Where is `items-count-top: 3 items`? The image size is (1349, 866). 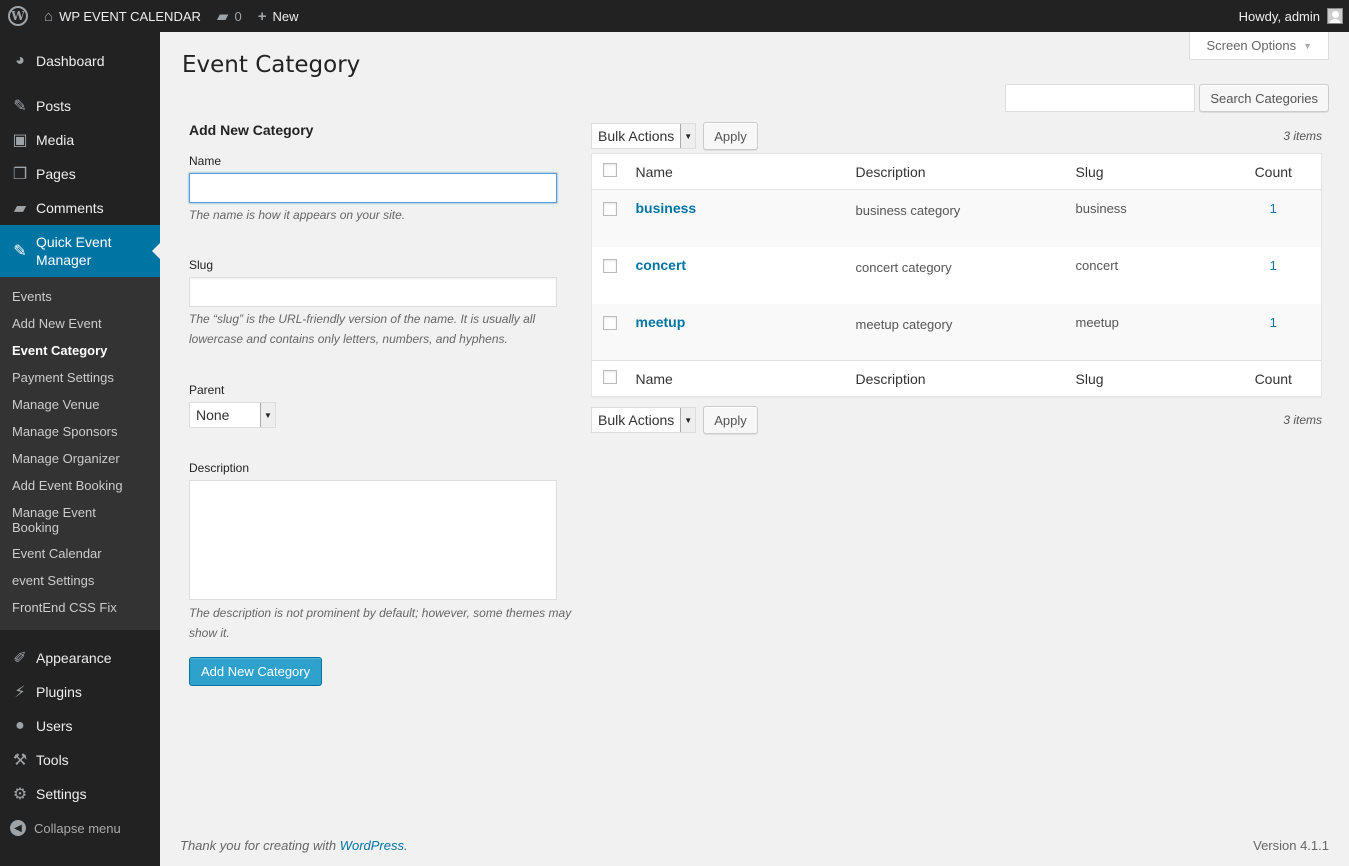
items-count-top: 3 items is located at coordinates (1302, 136).